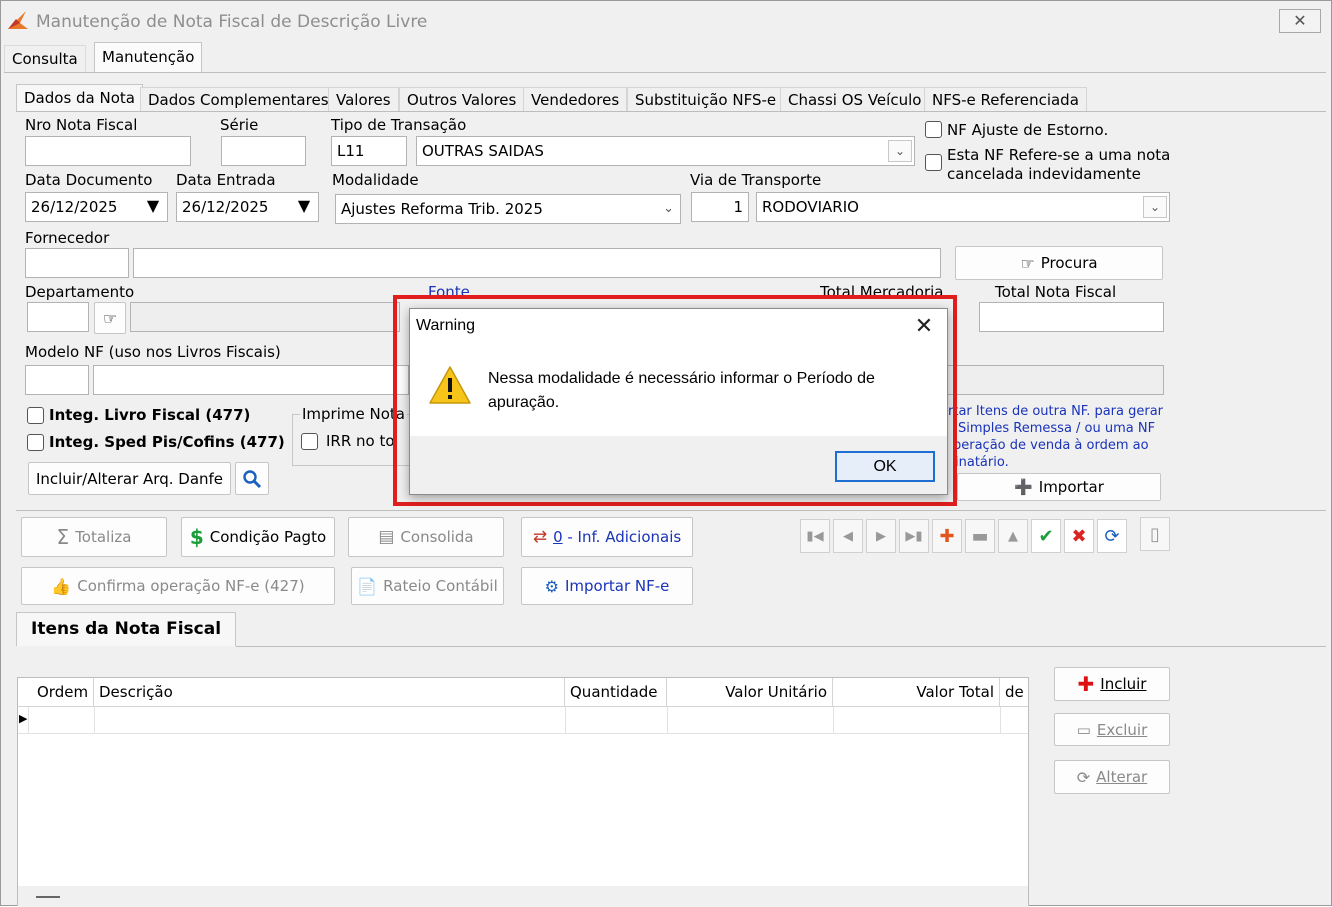 Image resolution: width=1332 pixels, height=907 pixels. What do you see at coordinates (933, 129) in the screenshot?
I see `nf-ajuste-checkbox` at bounding box center [933, 129].